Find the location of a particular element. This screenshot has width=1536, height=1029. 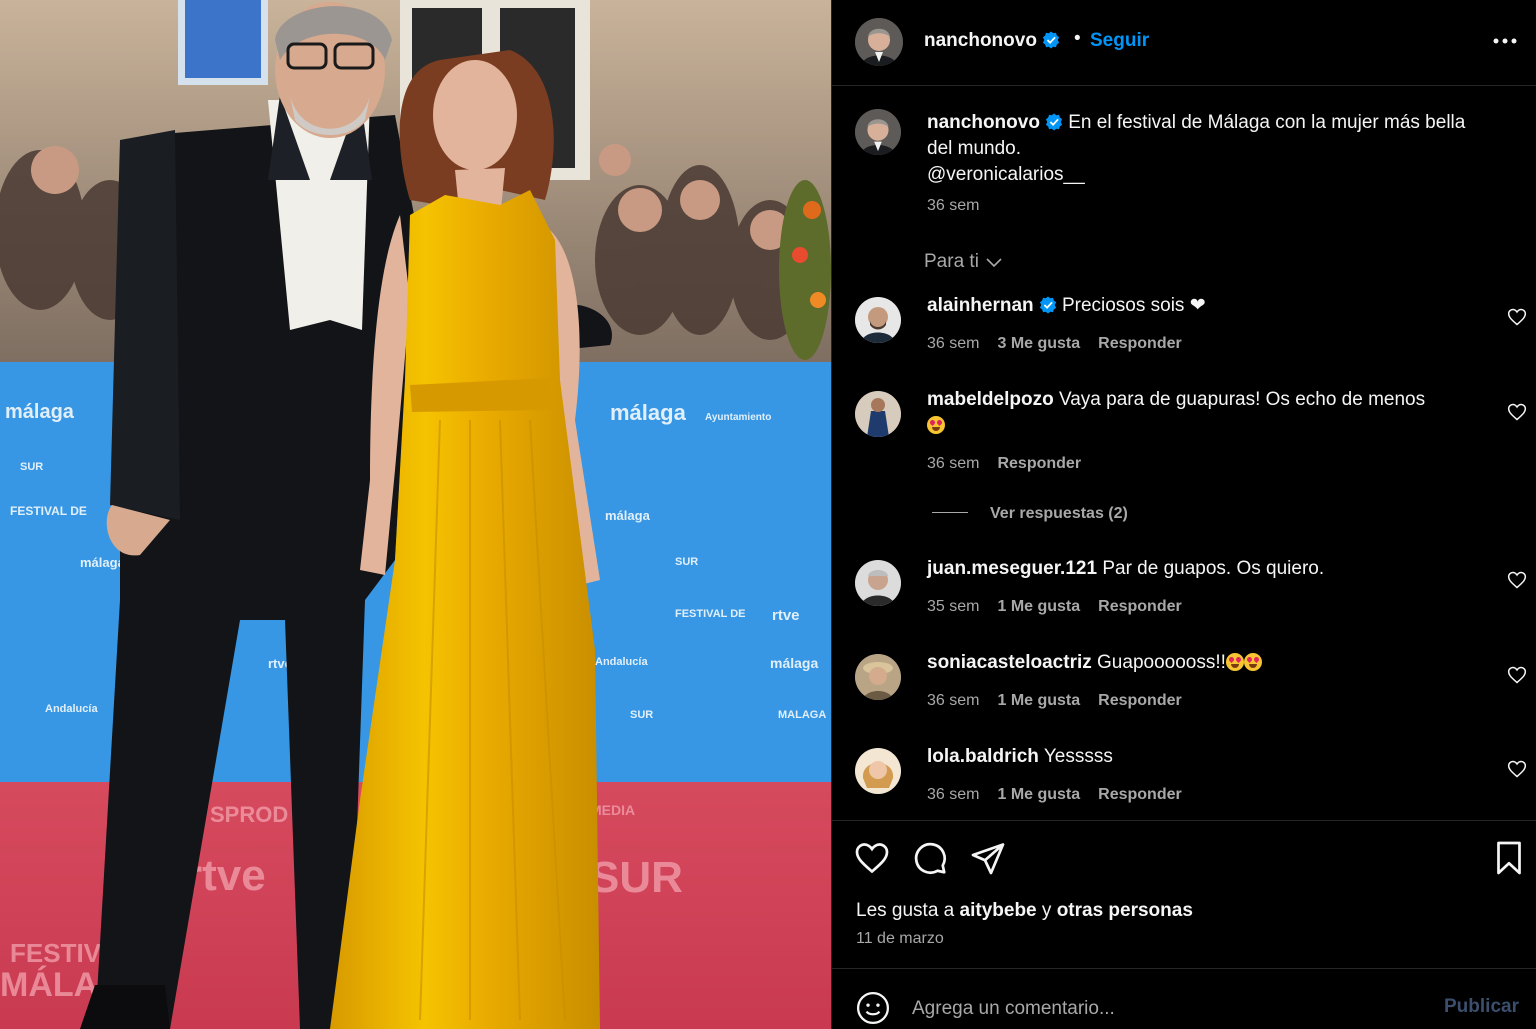

caption-mention: @veronicalarios__ is located at coordinates (1222, 175).